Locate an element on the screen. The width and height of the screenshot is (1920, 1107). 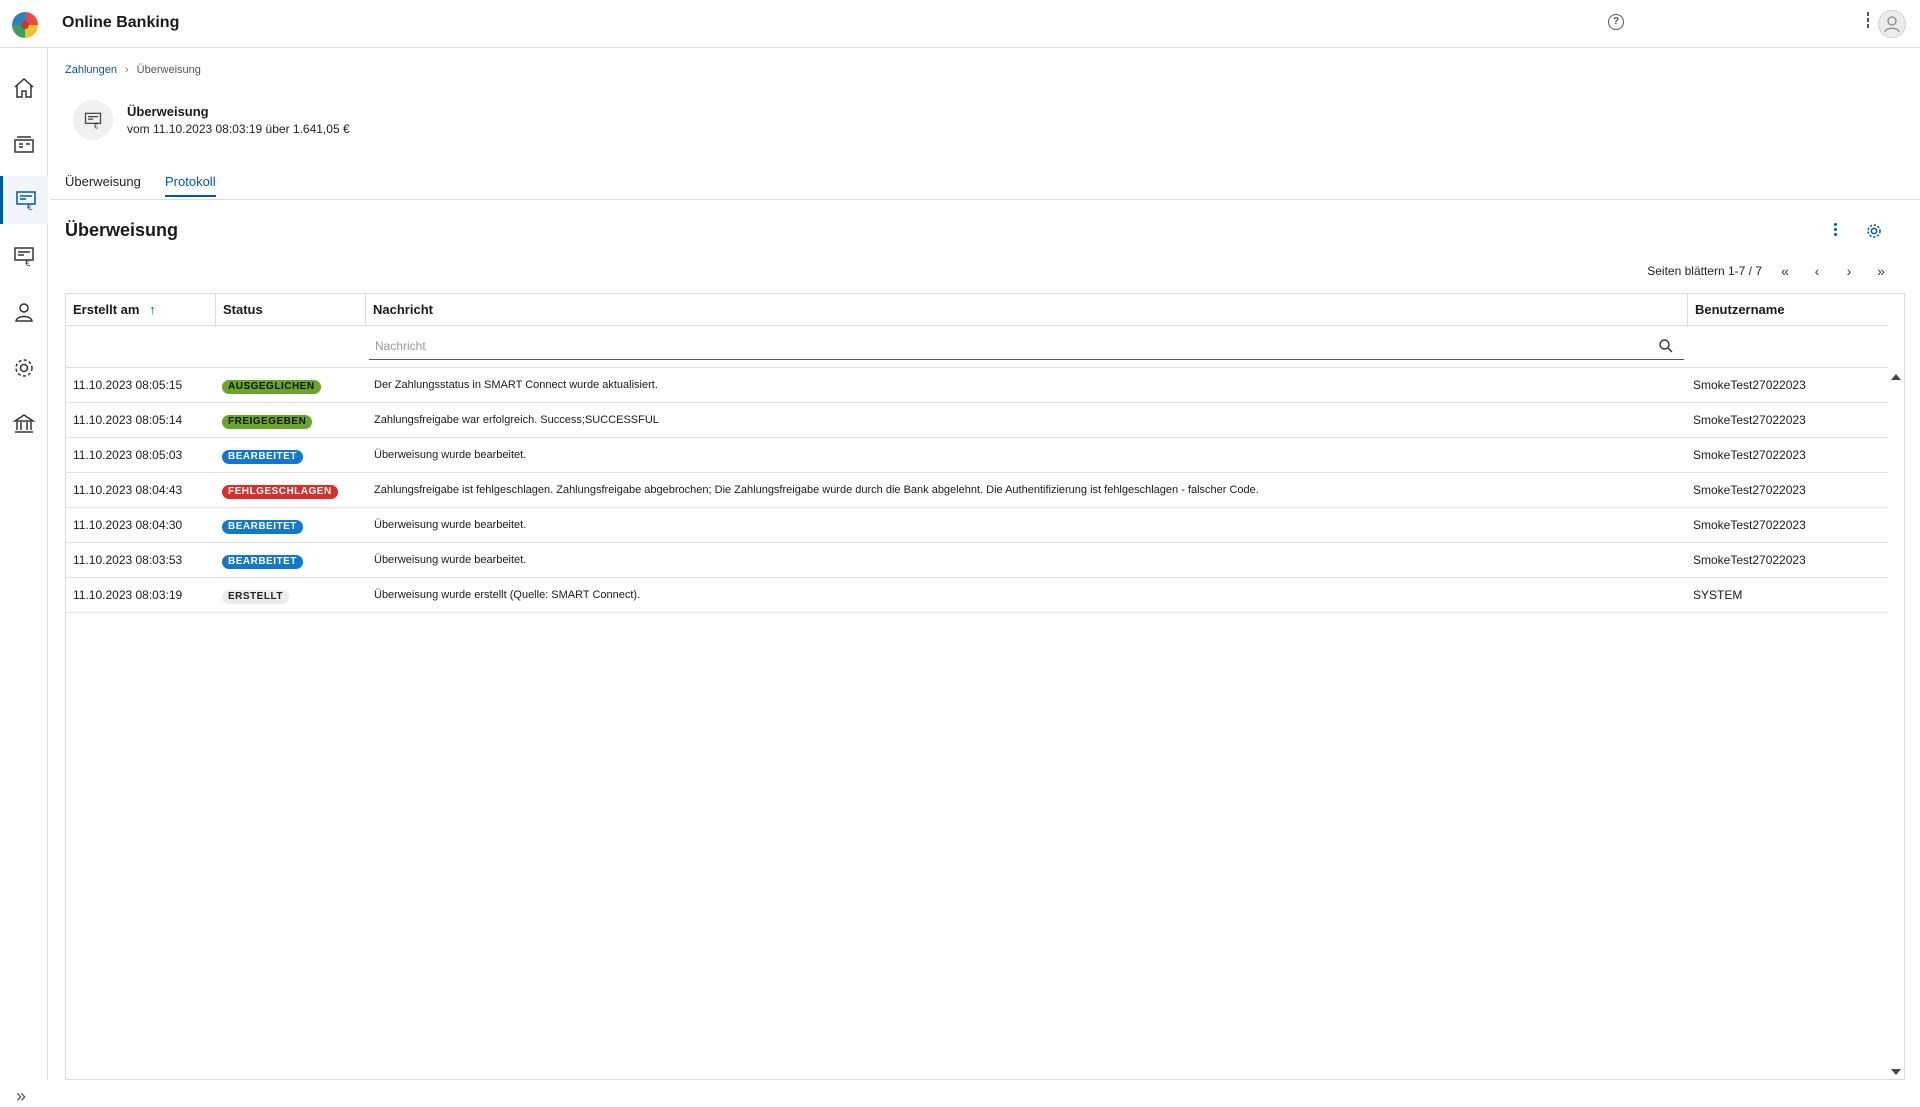
avatar is located at coordinates (1892, 24).